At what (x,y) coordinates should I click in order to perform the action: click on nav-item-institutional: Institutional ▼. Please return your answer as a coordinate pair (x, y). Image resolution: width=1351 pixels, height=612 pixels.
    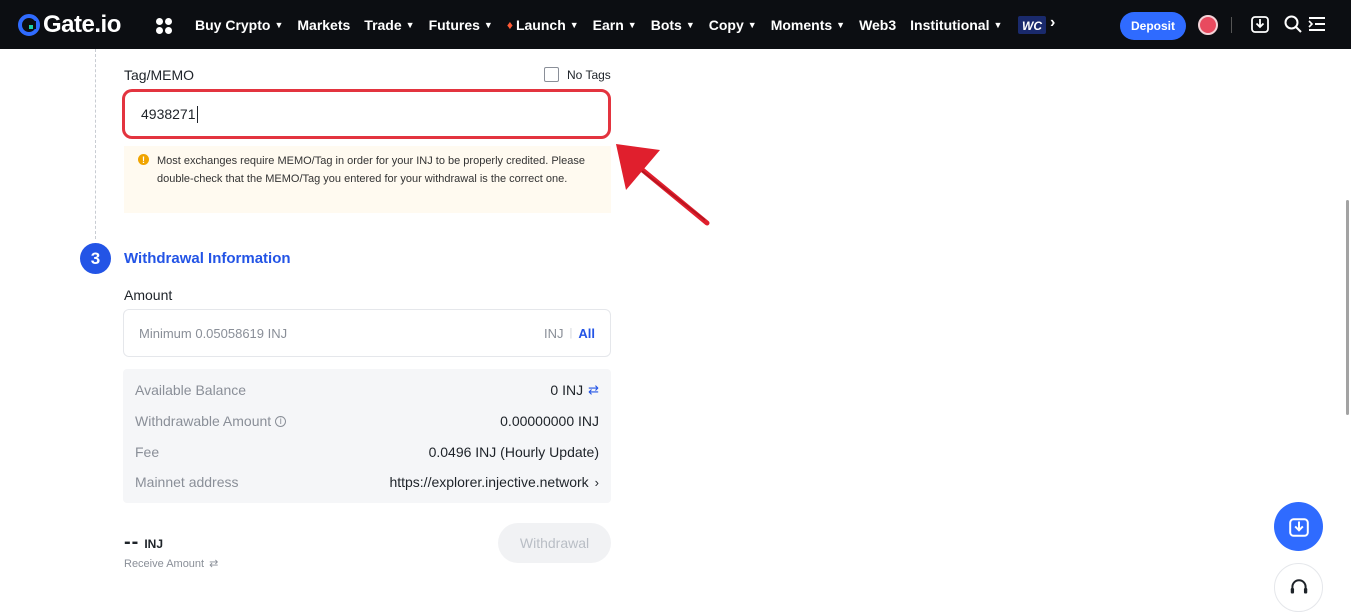
    Looking at the image, I should click on (956, 25).